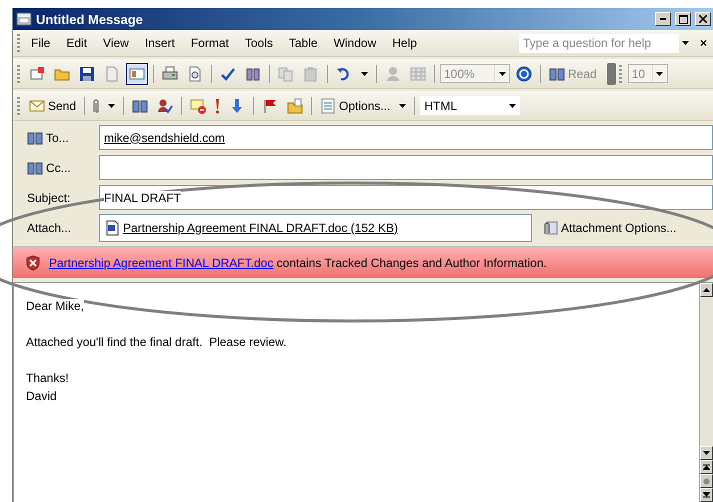 The image size is (713, 502). I want to click on menu-item: Help, so click(404, 43).